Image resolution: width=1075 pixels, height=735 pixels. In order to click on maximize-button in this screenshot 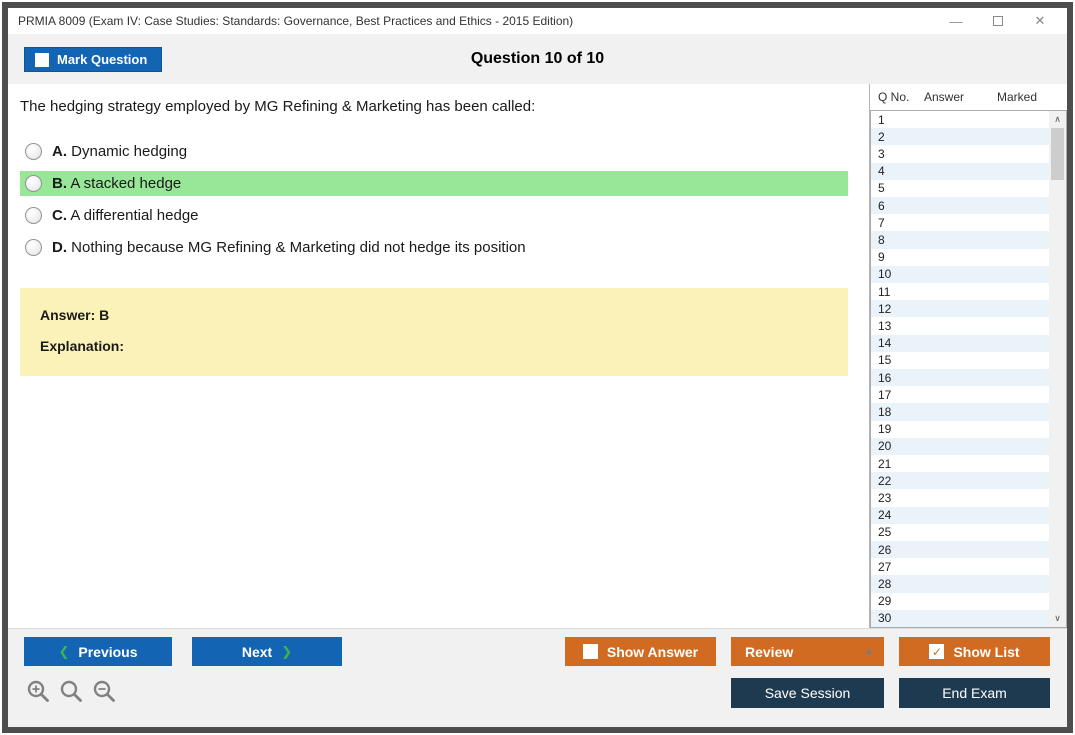, I will do `click(998, 21)`.